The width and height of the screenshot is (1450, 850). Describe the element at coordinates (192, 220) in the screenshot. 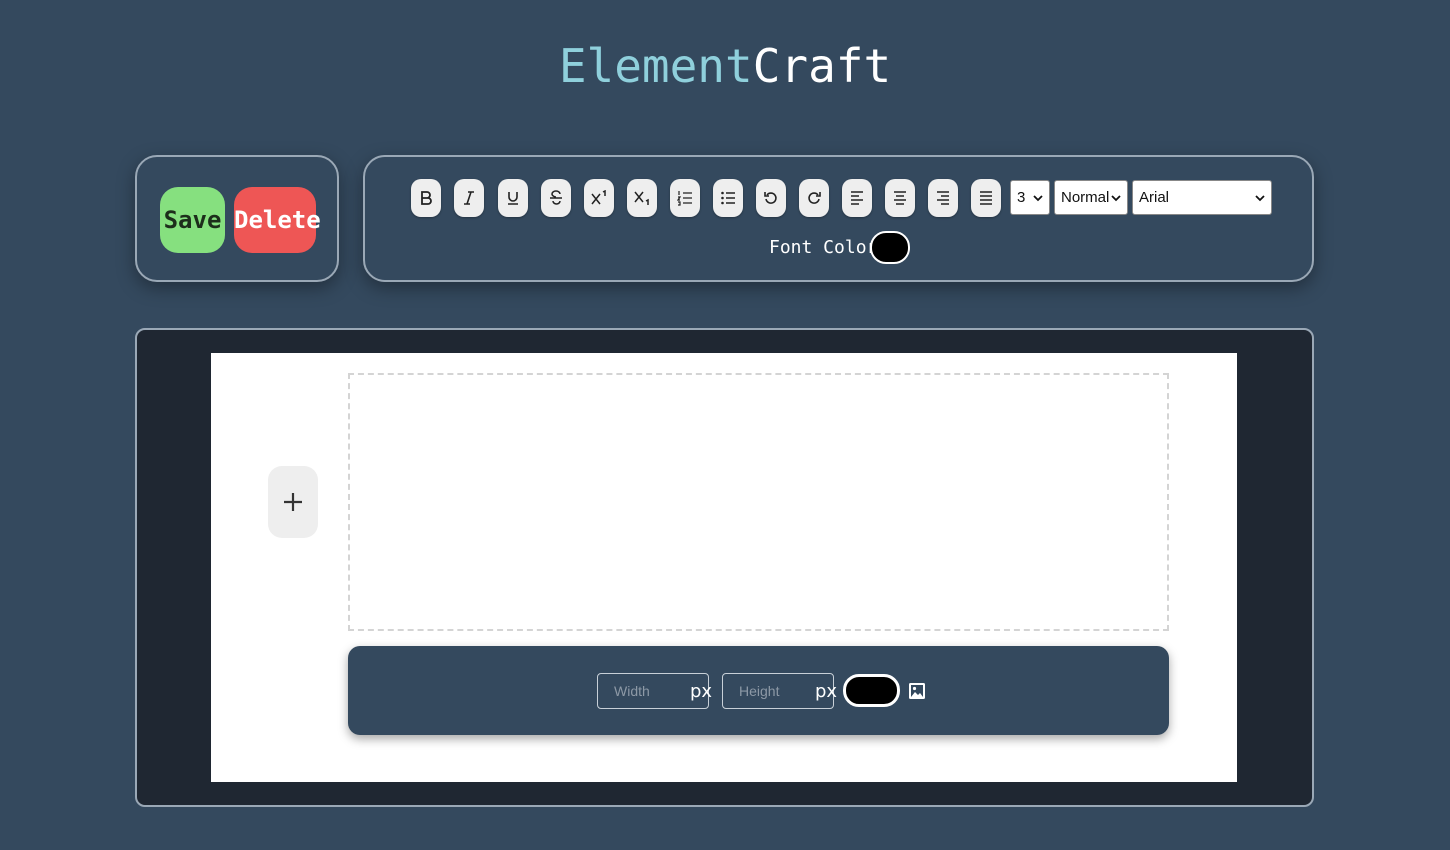

I see `save-button: Save` at that location.